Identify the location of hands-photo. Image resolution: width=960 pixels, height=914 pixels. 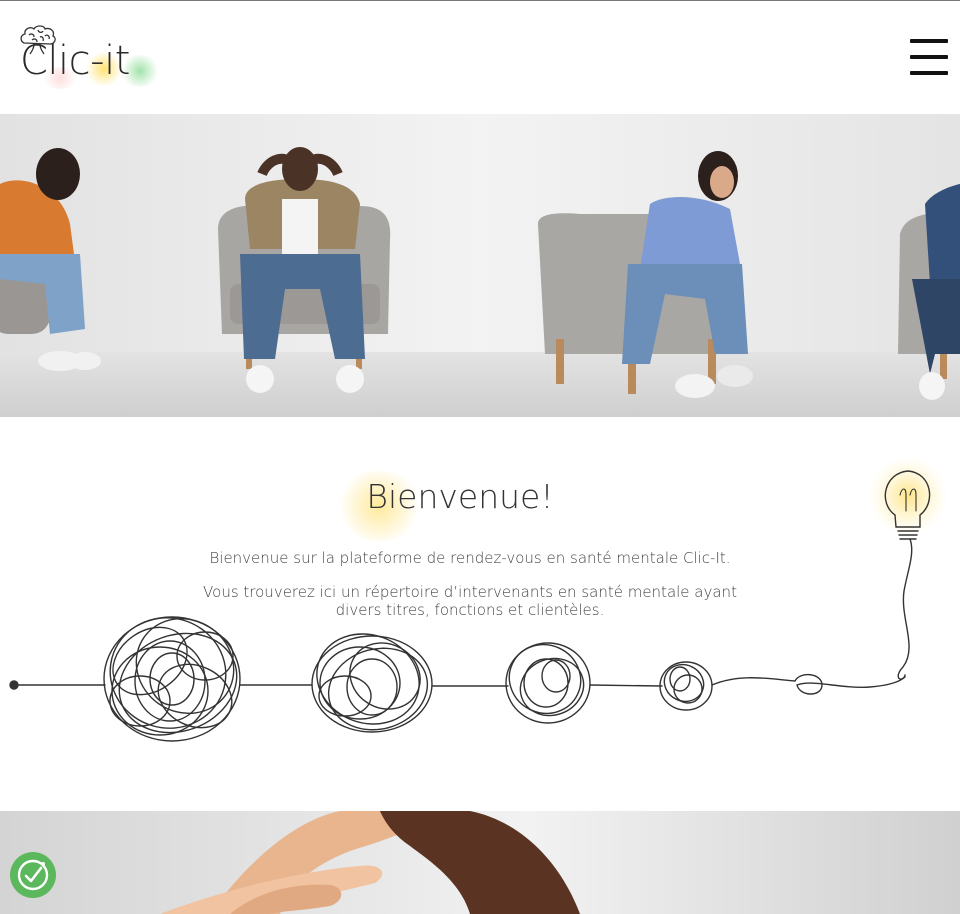
(480, 862).